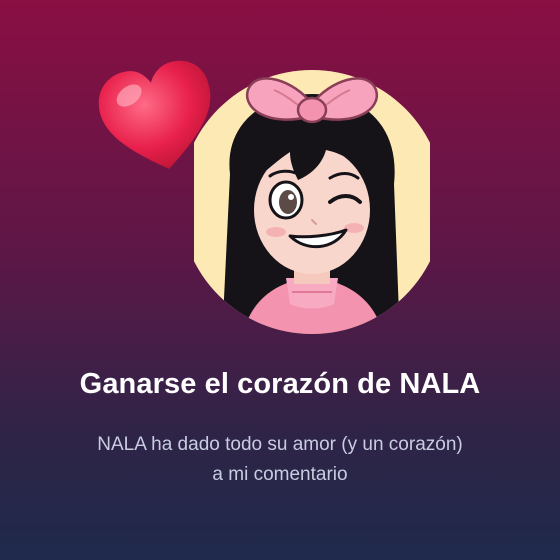  What do you see at coordinates (154, 114) in the screenshot?
I see `heart-icon` at bounding box center [154, 114].